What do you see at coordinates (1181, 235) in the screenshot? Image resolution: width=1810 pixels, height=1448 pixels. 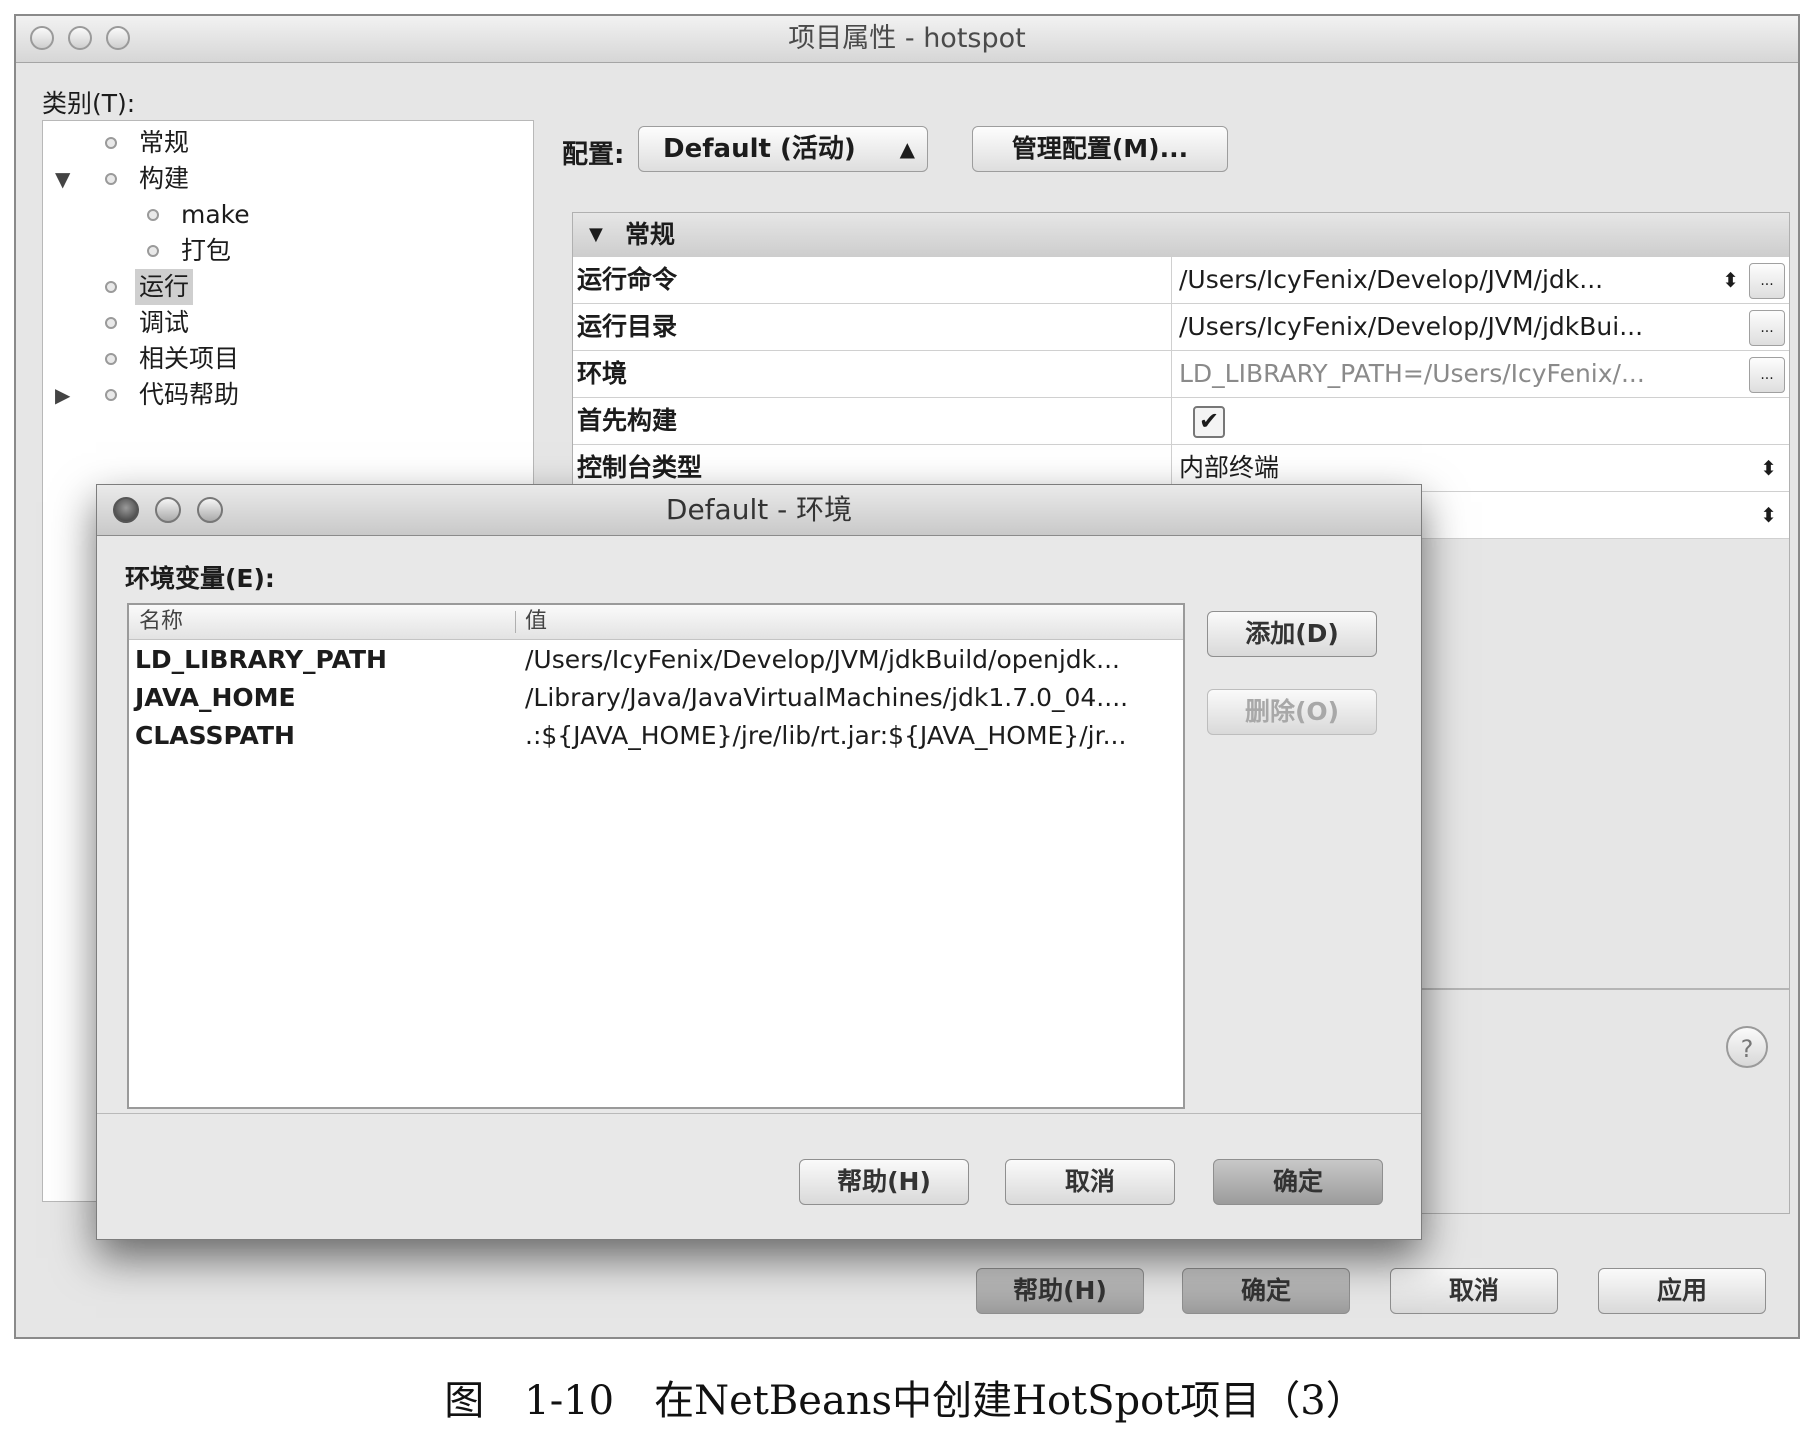 I see `section-header-general: ▼ 常规` at bounding box center [1181, 235].